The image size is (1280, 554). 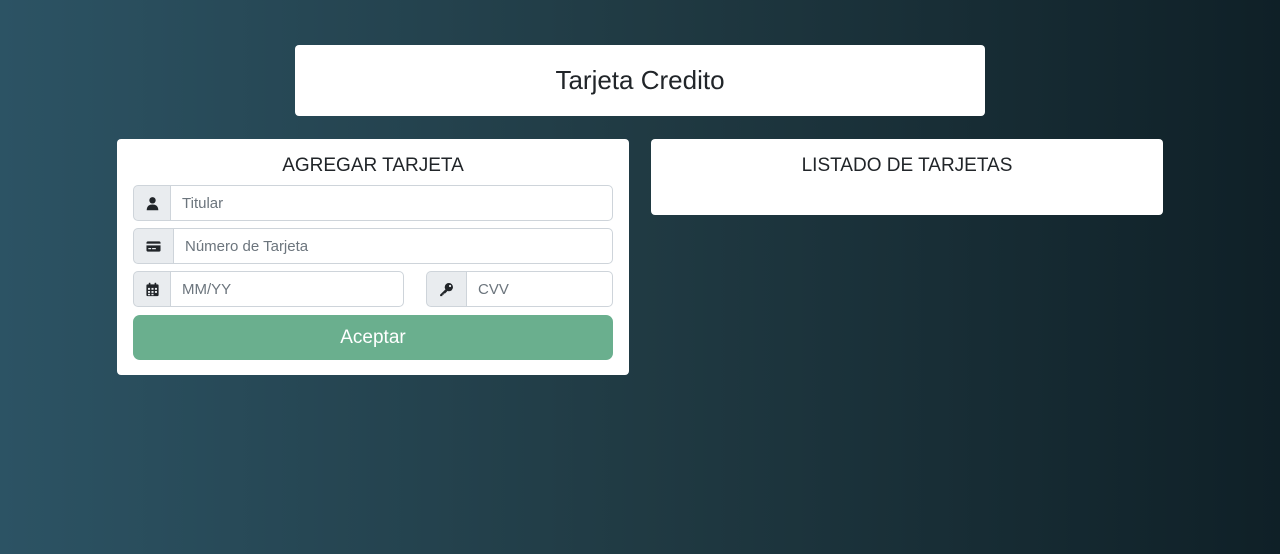 I want to click on number-input-group, so click(x=373, y=246).